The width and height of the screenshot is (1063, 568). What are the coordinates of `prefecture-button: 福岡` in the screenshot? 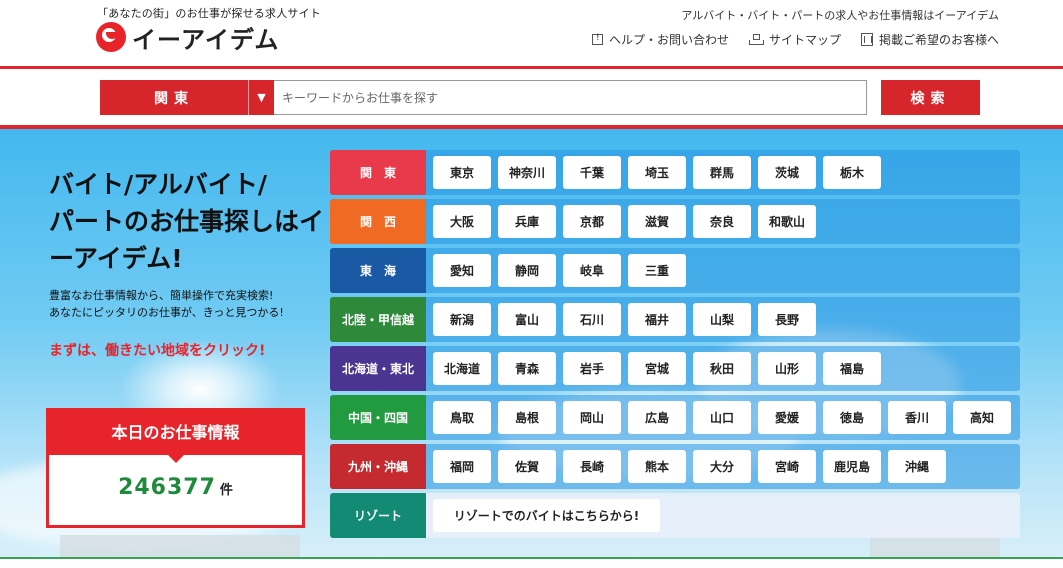 It's located at (462, 466).